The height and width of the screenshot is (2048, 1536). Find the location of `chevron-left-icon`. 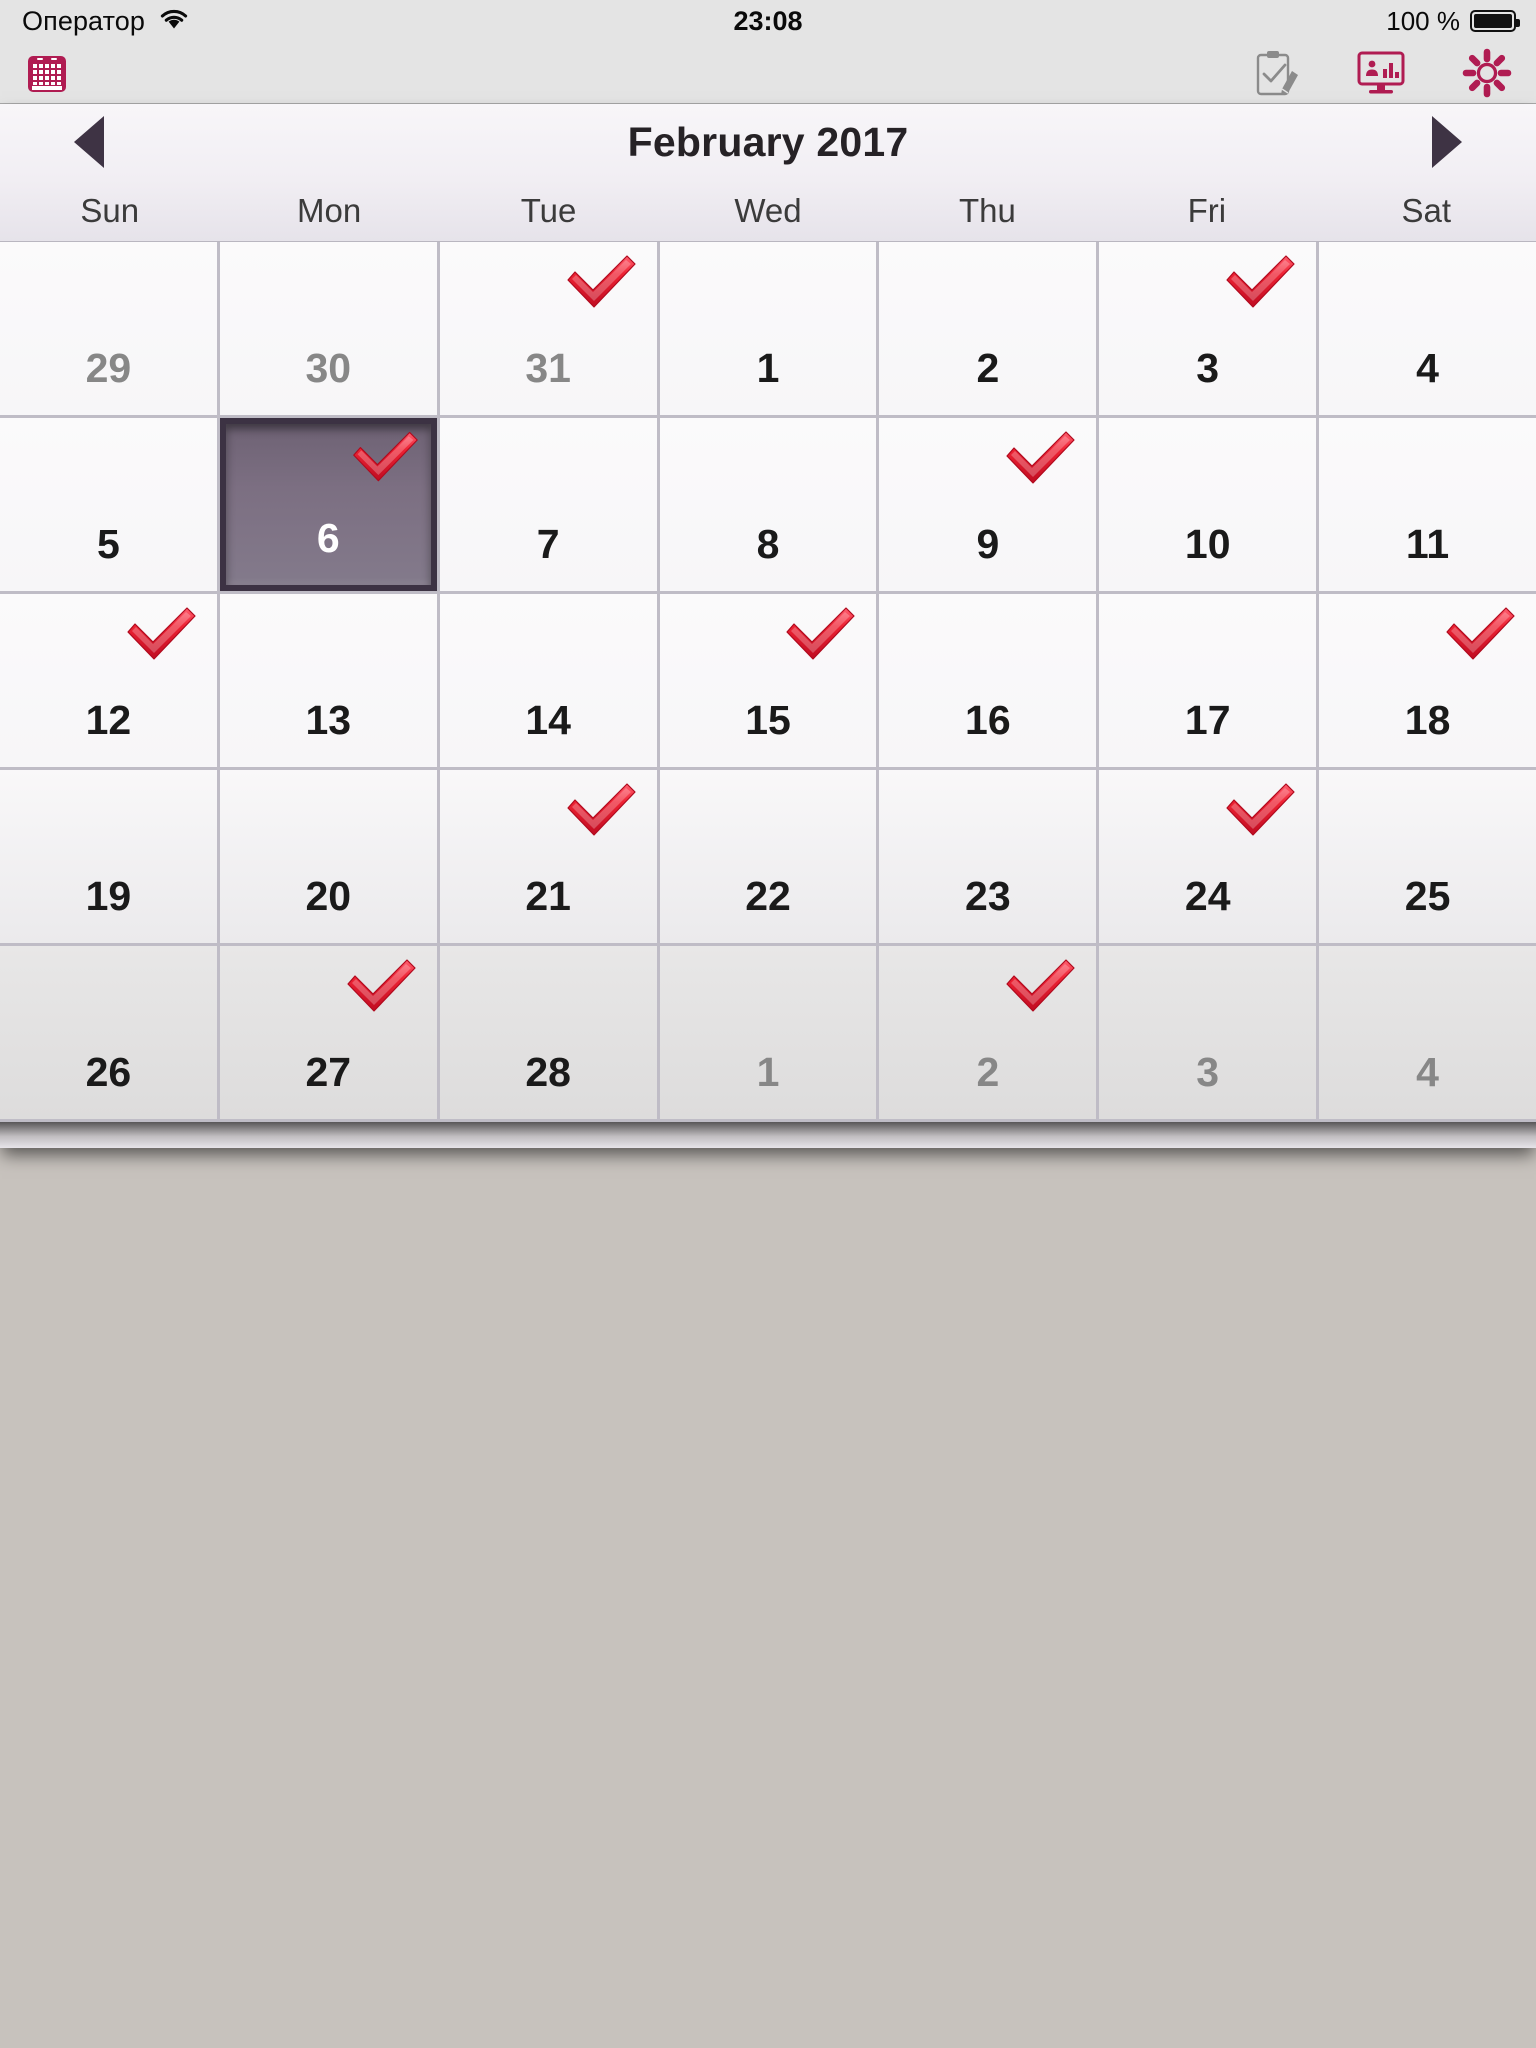

chevron-left-icon is located at coordinates (89, 142).